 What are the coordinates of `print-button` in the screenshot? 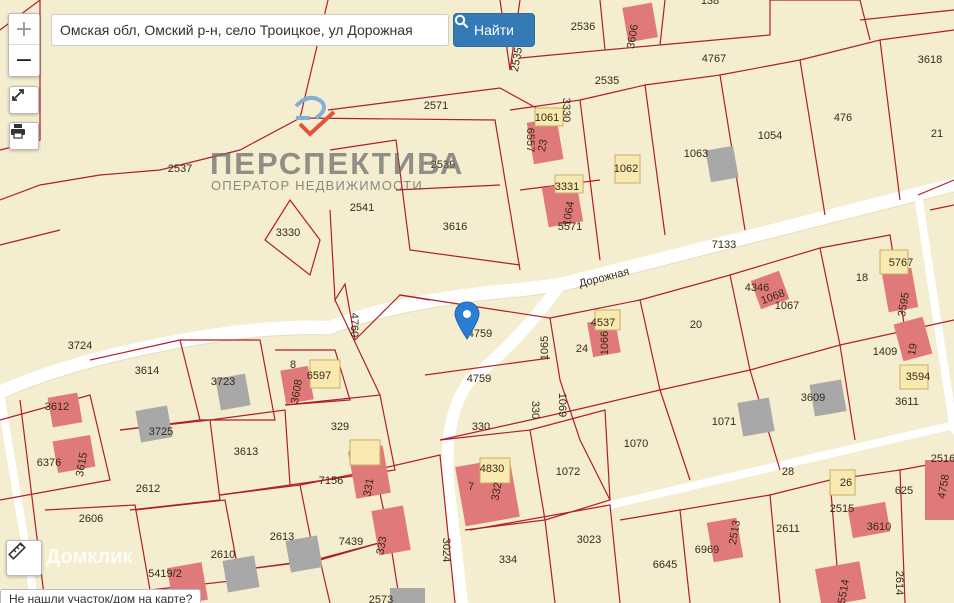 It's located at (24, 136).